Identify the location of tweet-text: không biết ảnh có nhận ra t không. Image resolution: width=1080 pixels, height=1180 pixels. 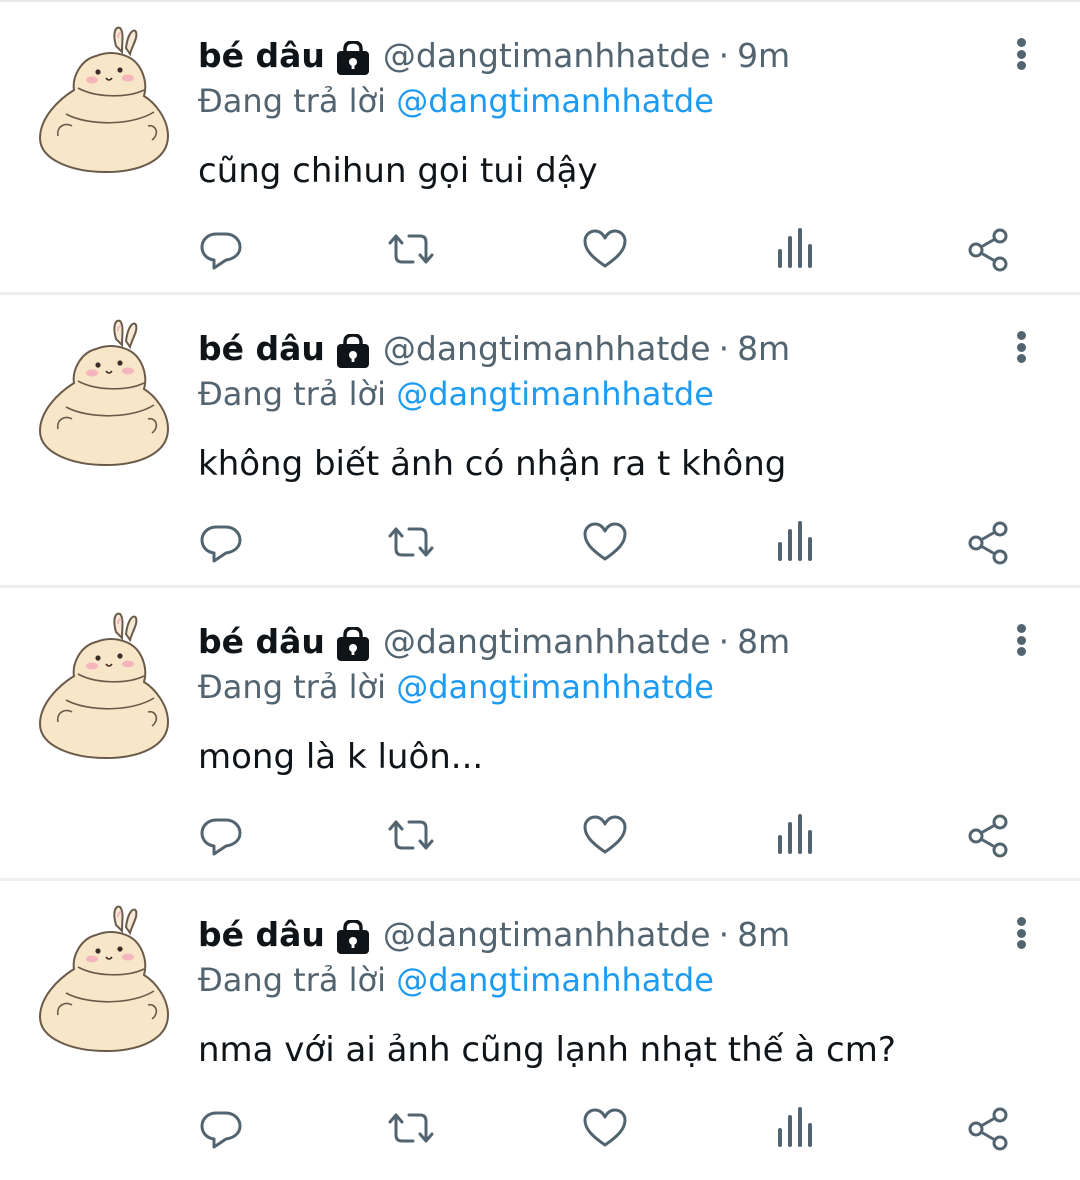
(492, 464).